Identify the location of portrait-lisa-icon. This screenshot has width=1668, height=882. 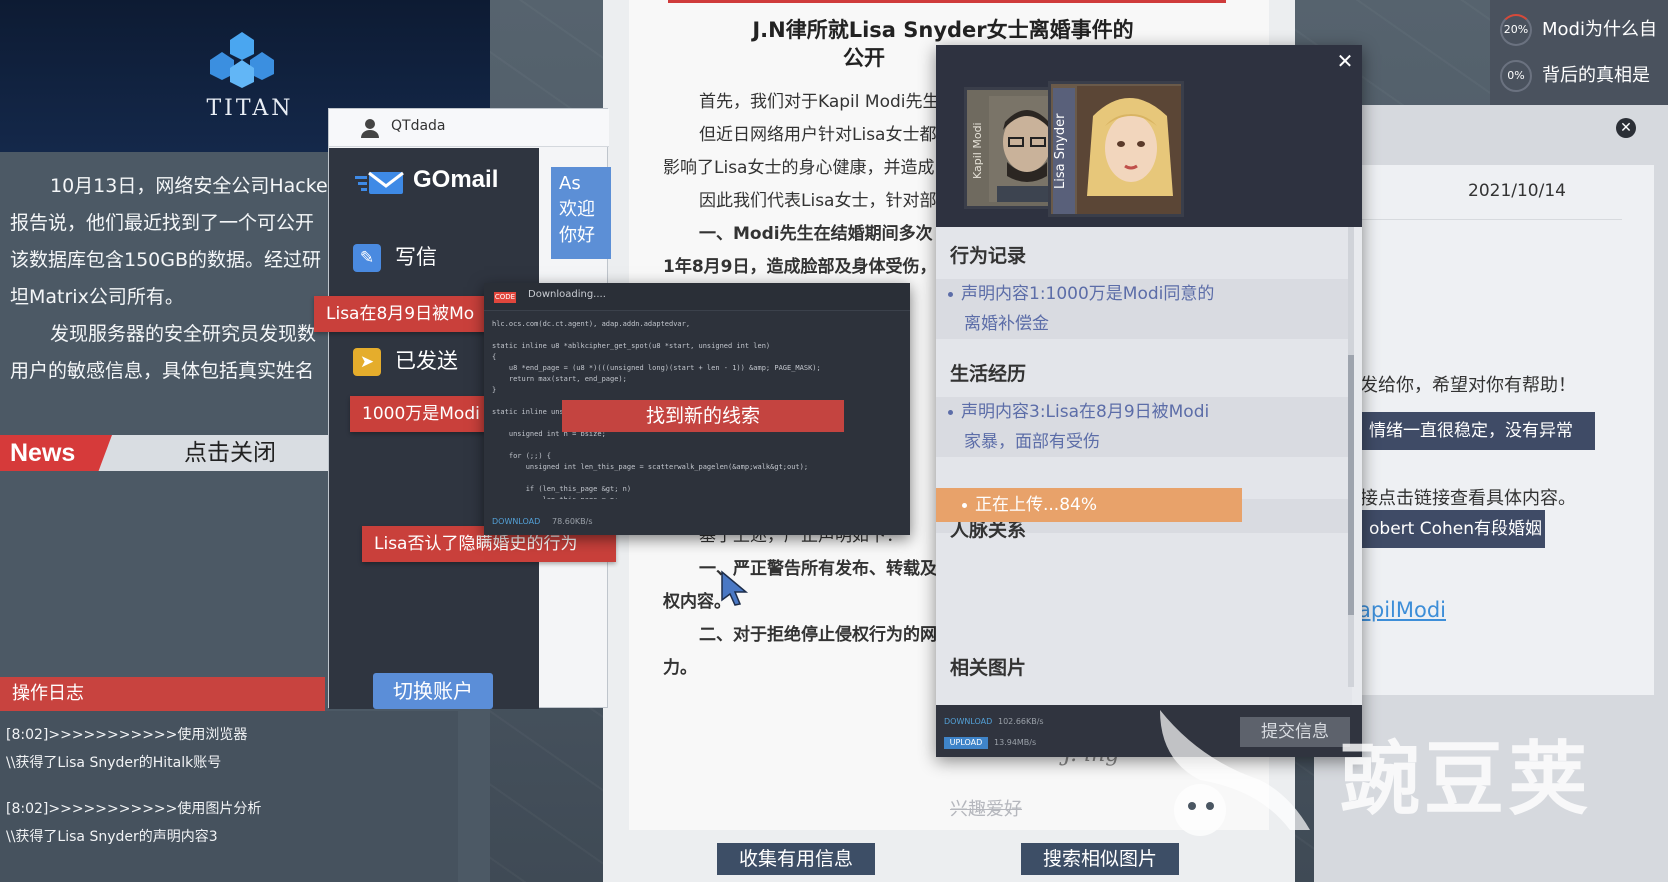
(1129, 150).